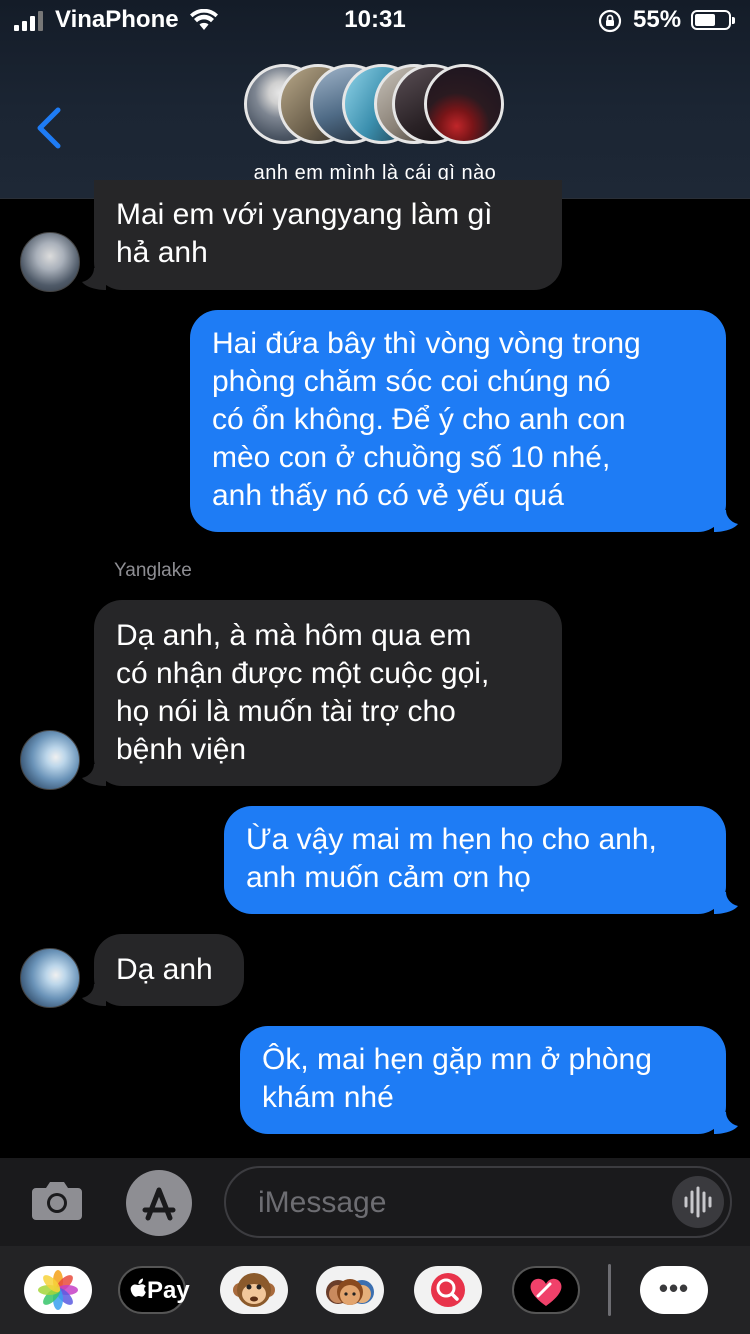 This screenshot has width=750, height=1334. What do you see at coordinates (168, 1290) in the screenshot?
I see `apple-pay-label: Pay` at bounding box center [168, 1290].